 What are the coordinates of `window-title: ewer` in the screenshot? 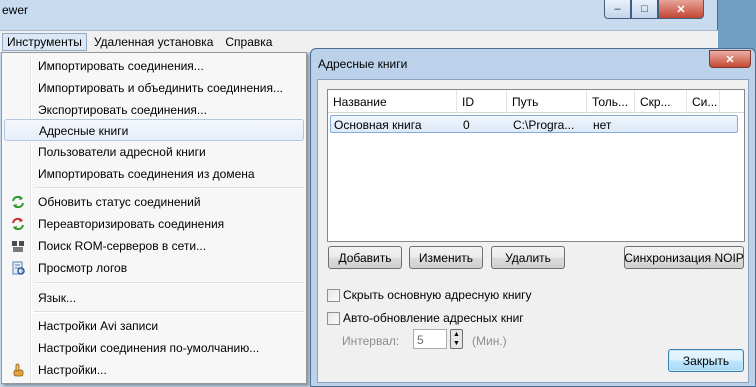 It's located at (15, 10).